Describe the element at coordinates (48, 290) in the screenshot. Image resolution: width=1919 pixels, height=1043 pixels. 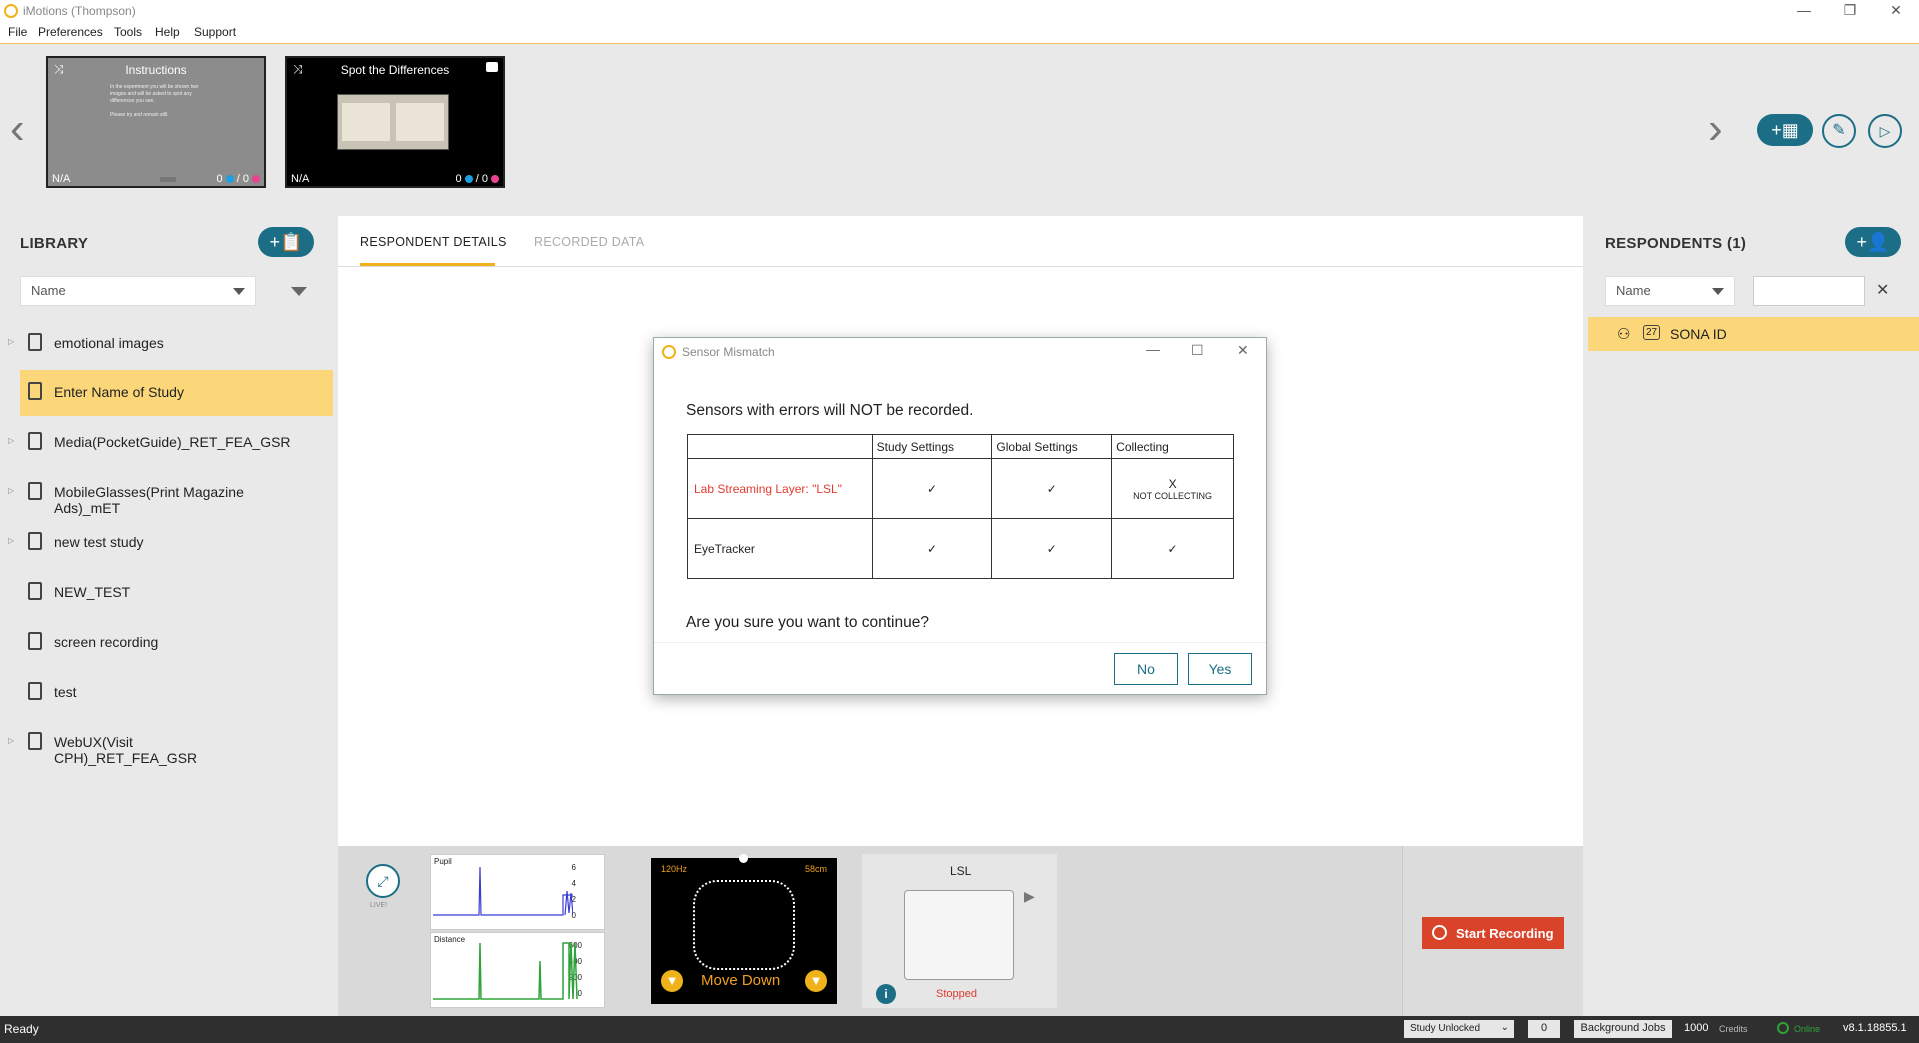
I see `select-value: Name` at that location.